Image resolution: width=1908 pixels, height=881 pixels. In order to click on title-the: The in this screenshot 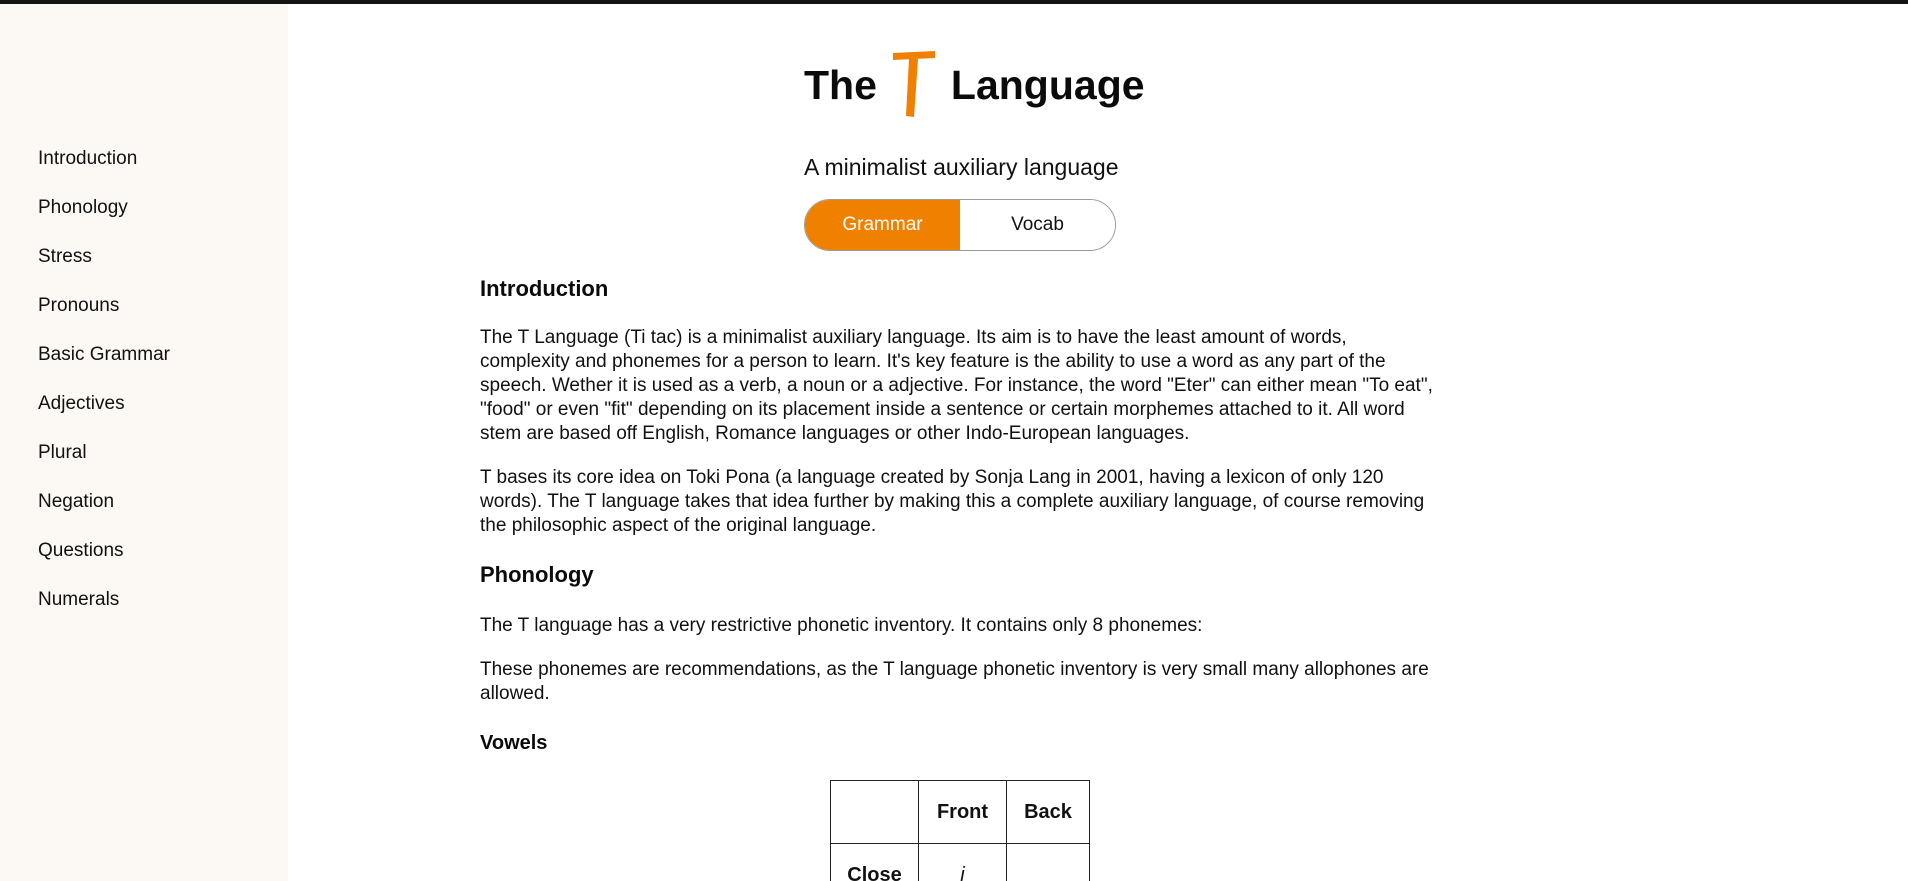, I will do `click(840, 84)`.